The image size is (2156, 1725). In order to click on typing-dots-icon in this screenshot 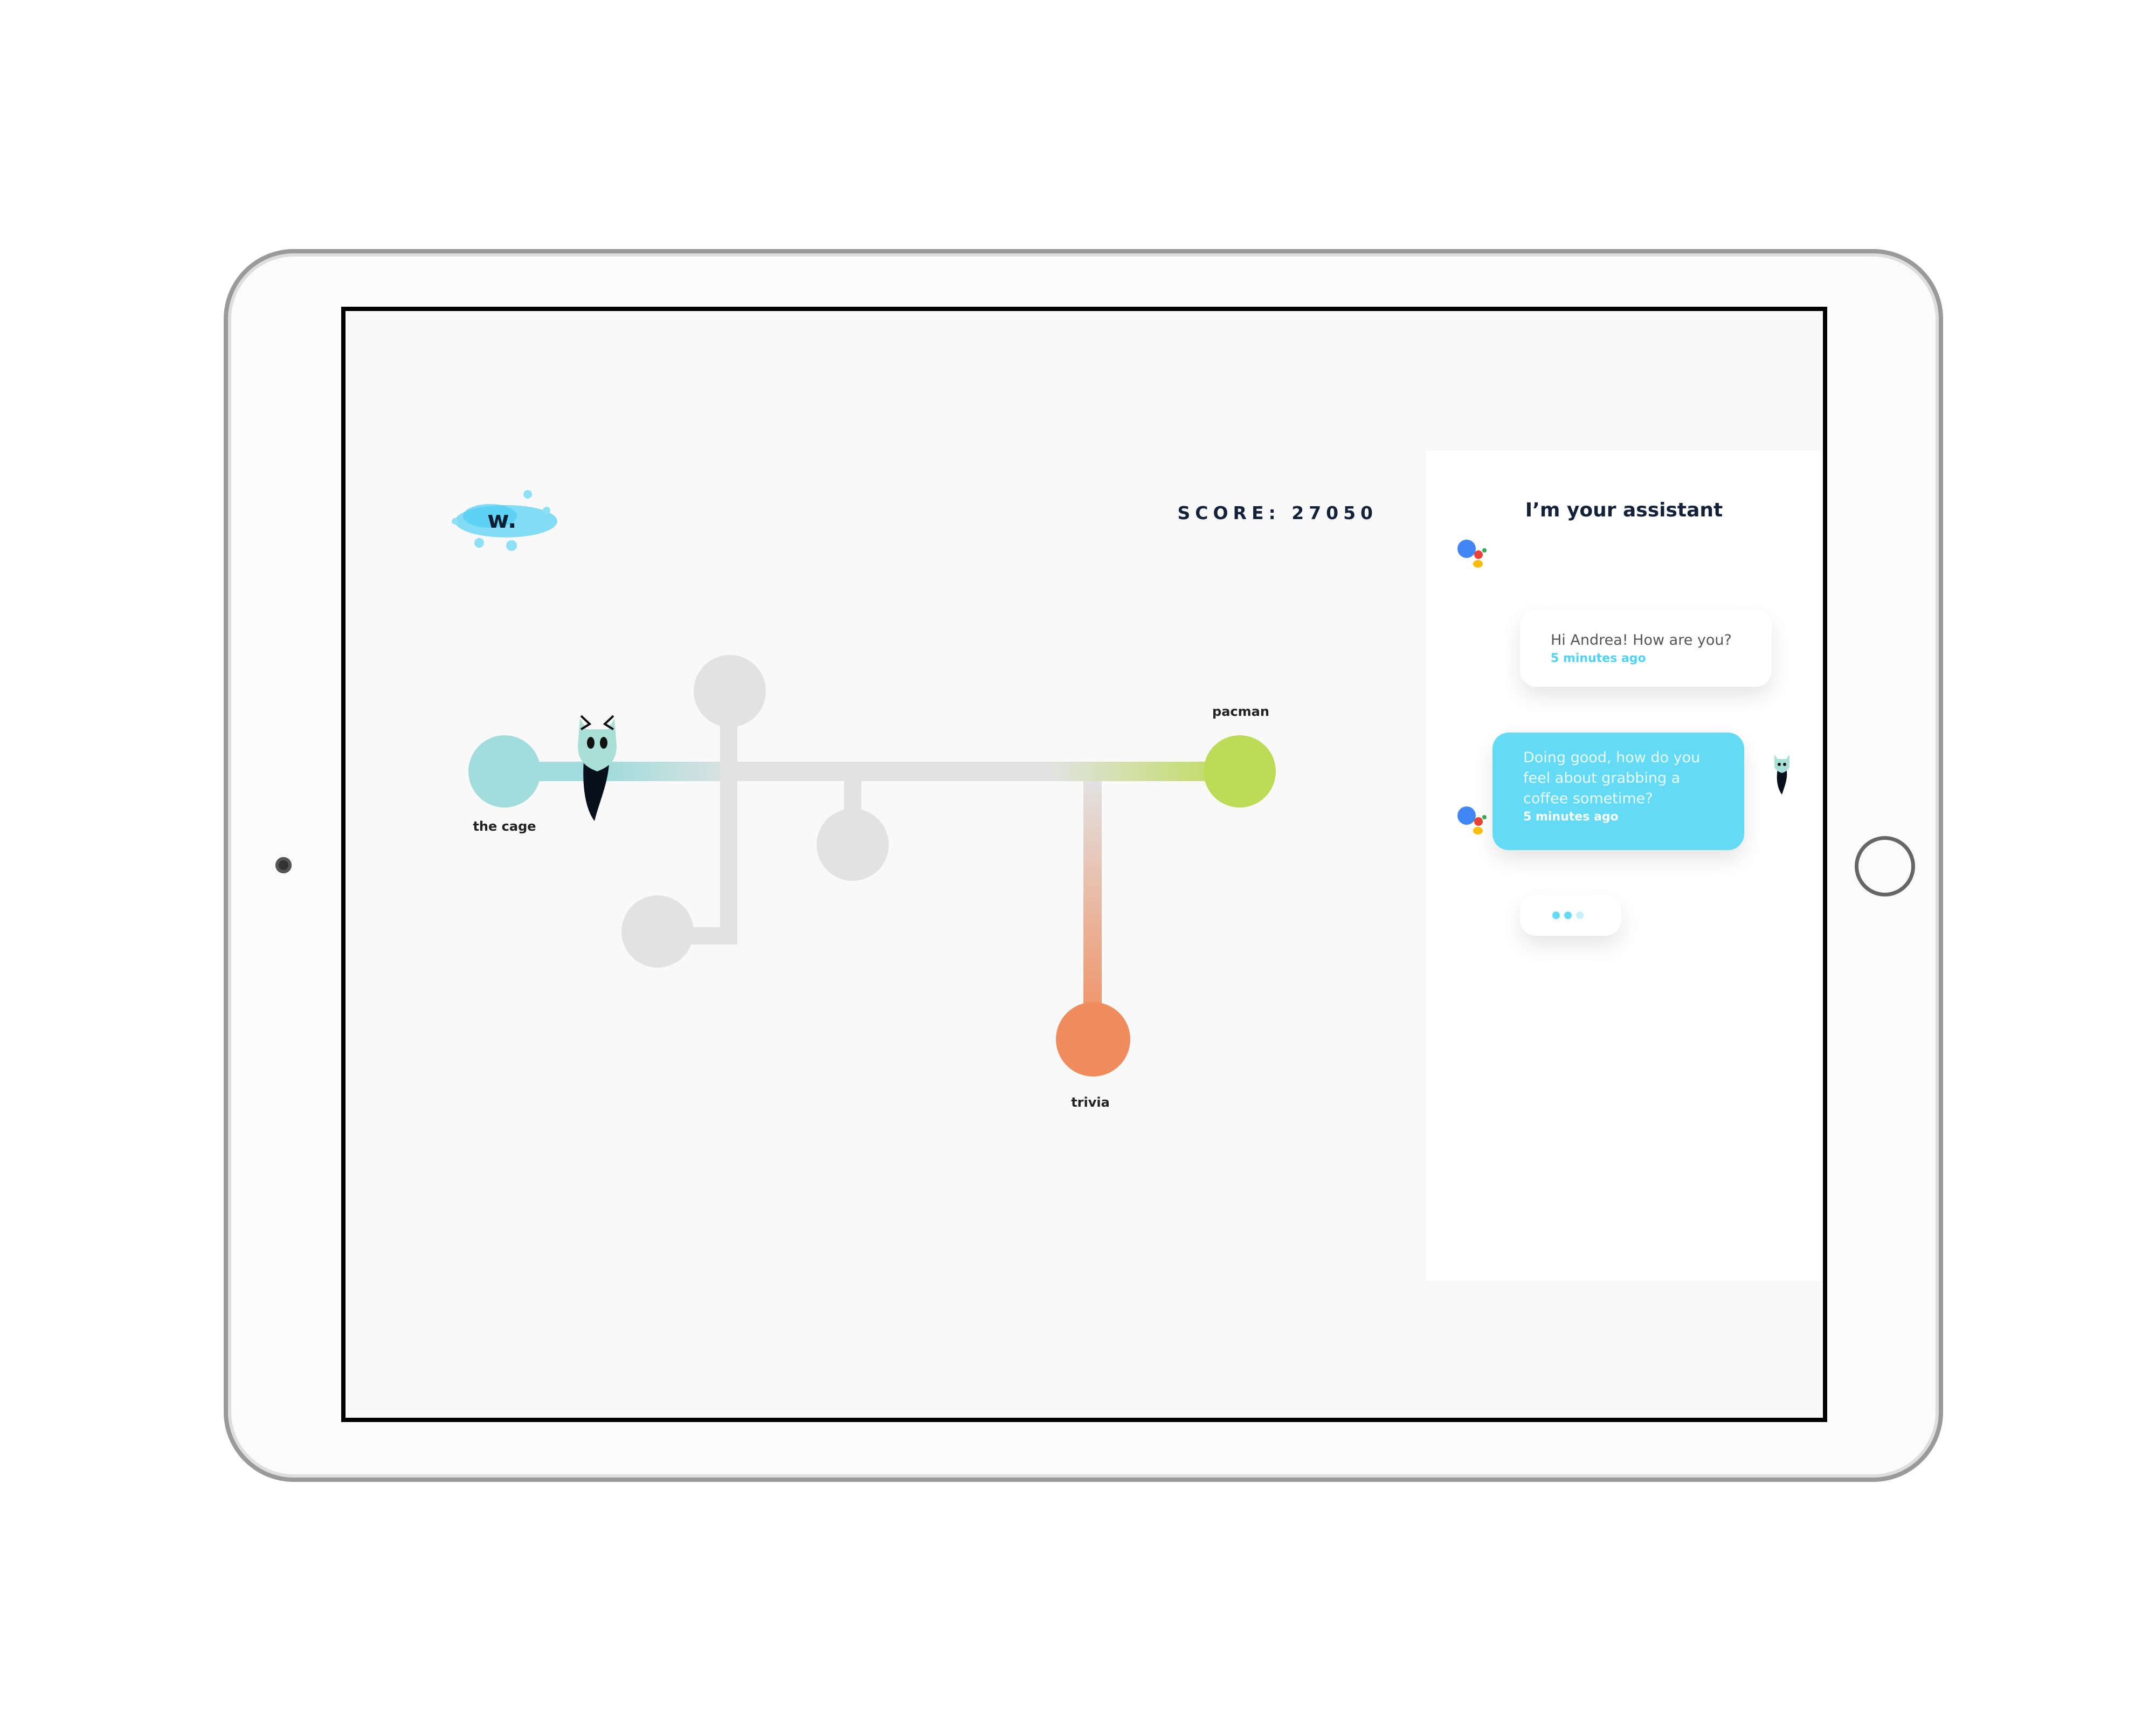, I will do `click(1568, 915)`.